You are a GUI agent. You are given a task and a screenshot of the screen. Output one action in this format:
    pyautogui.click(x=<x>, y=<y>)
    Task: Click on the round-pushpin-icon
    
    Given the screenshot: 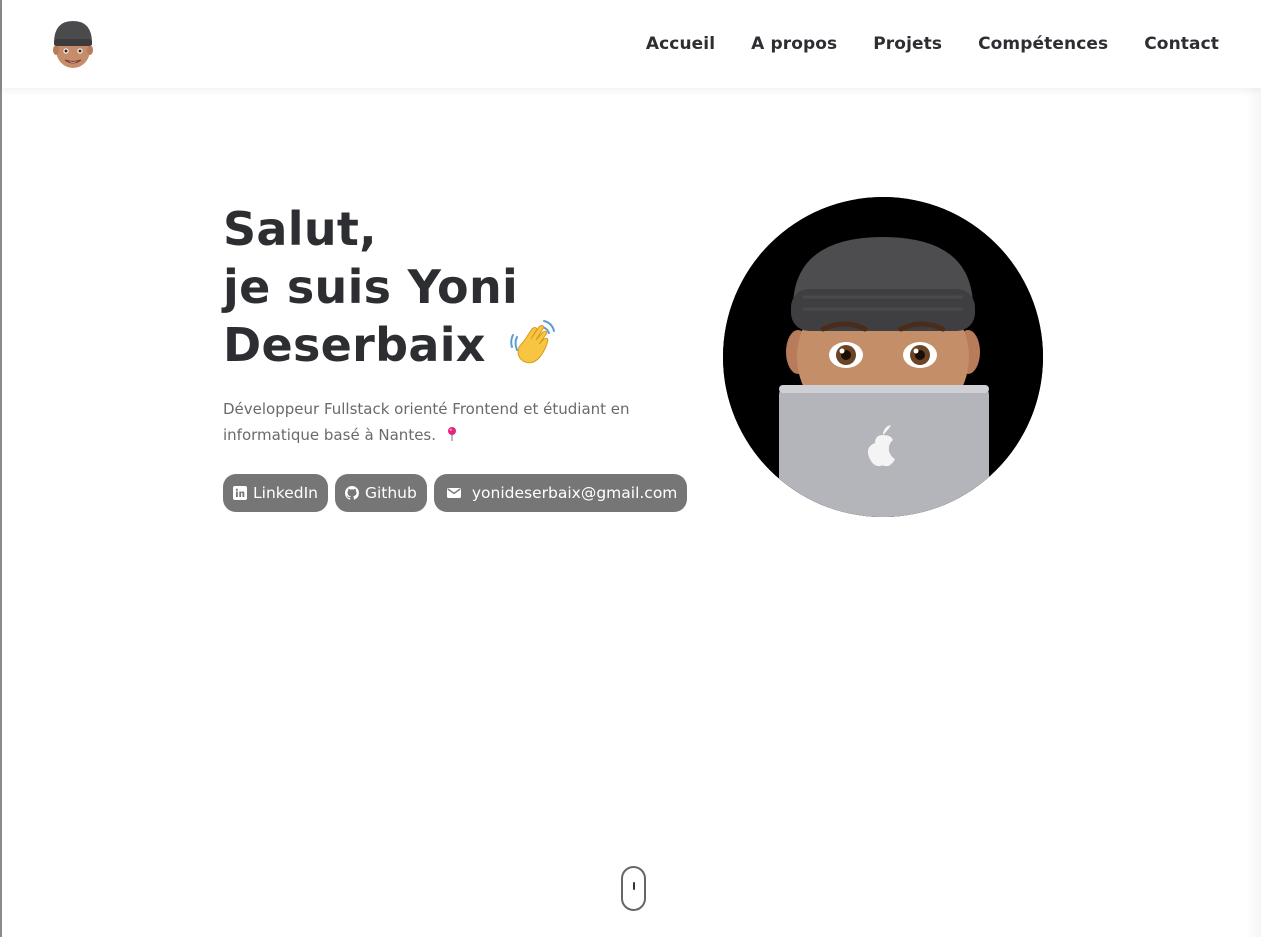 What is the action you would take?
    pyautogui.click(x=451, y=434)
    